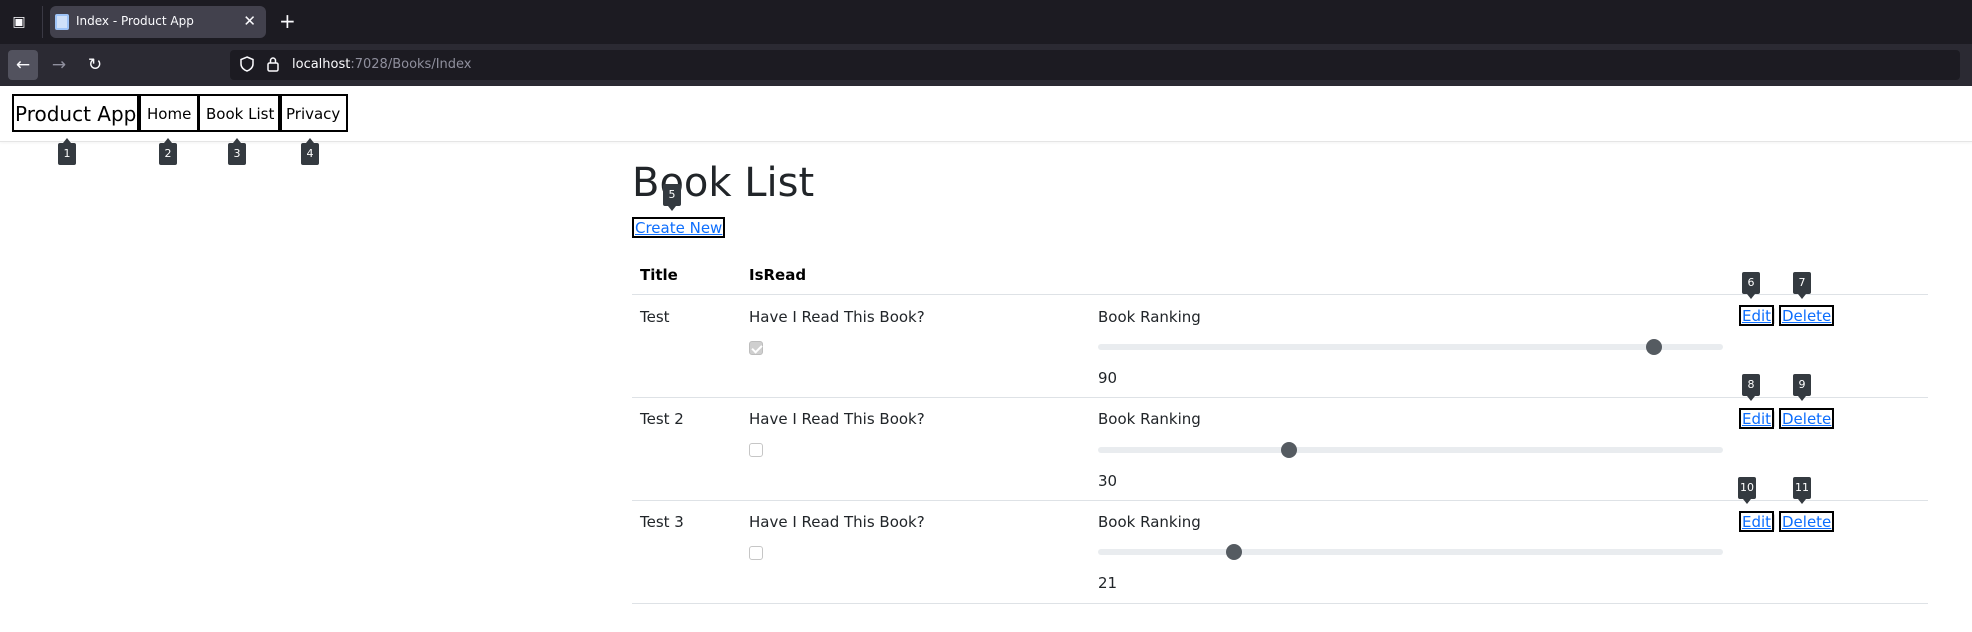  I want to click on browser-tab: Index - Product App ✕, so click(158, 22).